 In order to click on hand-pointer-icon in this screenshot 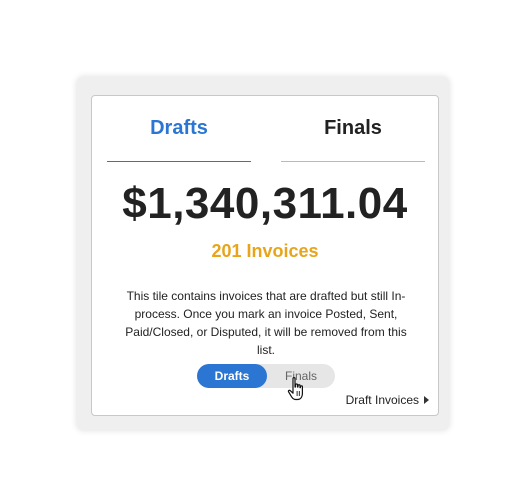, I will do `click(295, 389)`.